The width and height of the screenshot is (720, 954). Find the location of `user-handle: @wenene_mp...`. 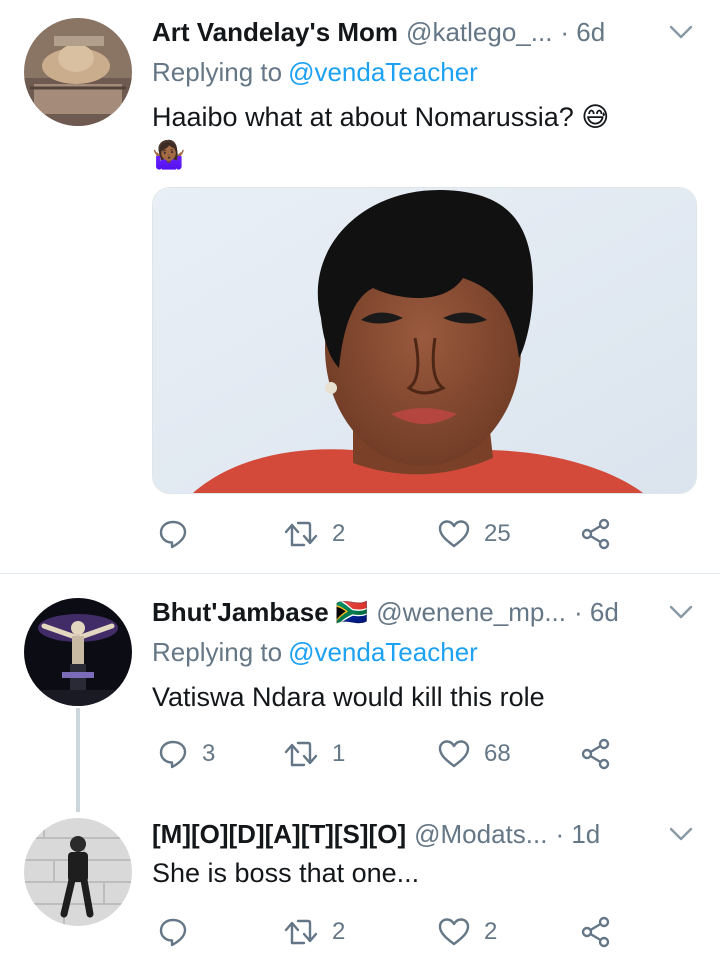

user-handle: @wenene_mp... is located at coordinates (471, 612).